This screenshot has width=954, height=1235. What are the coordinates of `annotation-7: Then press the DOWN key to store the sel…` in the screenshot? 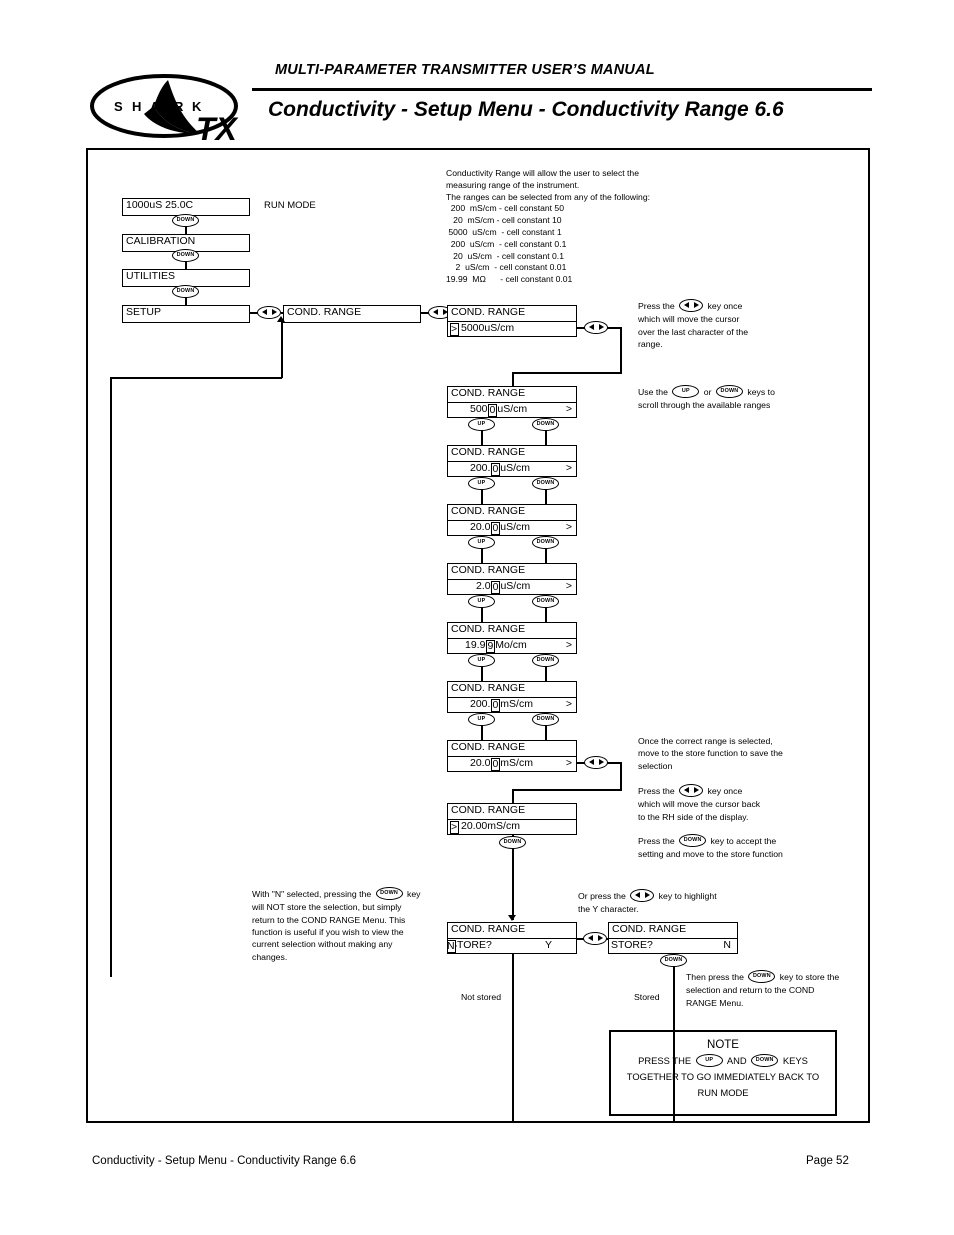 It's located at (770, 989).